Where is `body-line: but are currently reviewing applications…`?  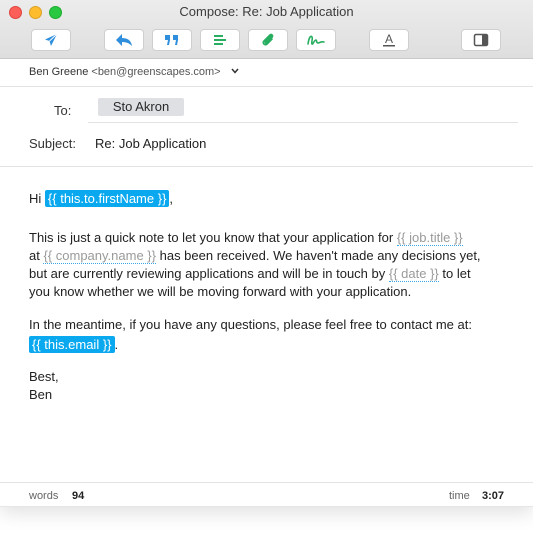 body-line: but are currently reviewing applications… is located at coordinates (255, 274).